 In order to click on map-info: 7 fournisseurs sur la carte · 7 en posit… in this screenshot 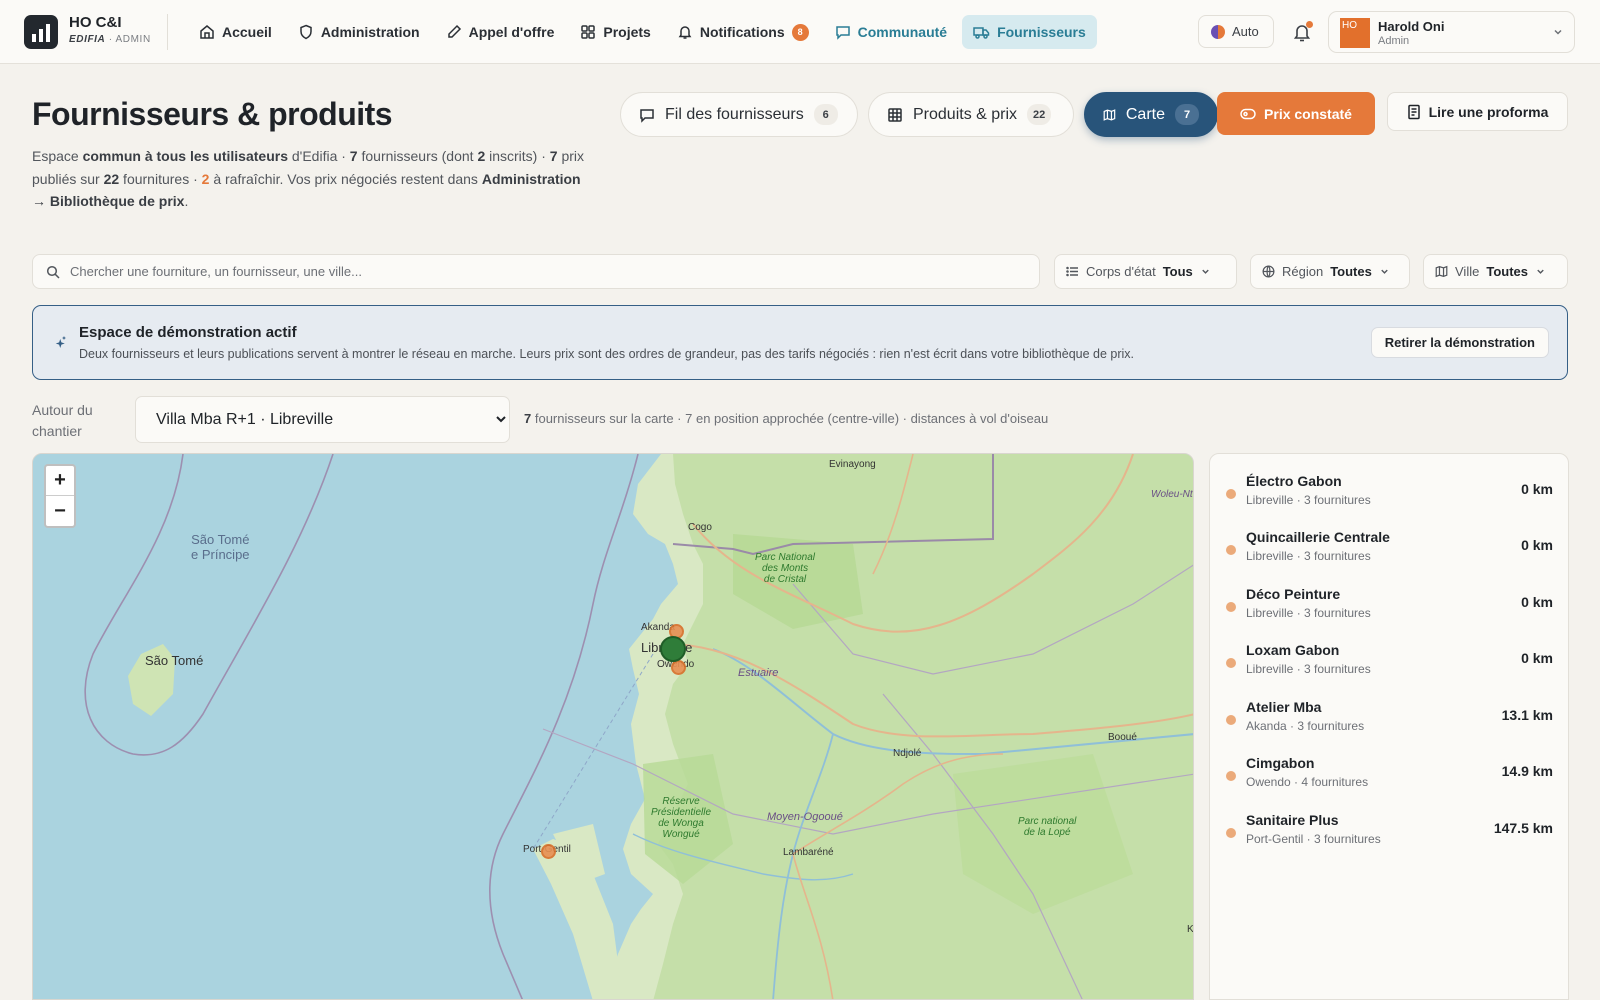, I will do `click(786, 418)`.